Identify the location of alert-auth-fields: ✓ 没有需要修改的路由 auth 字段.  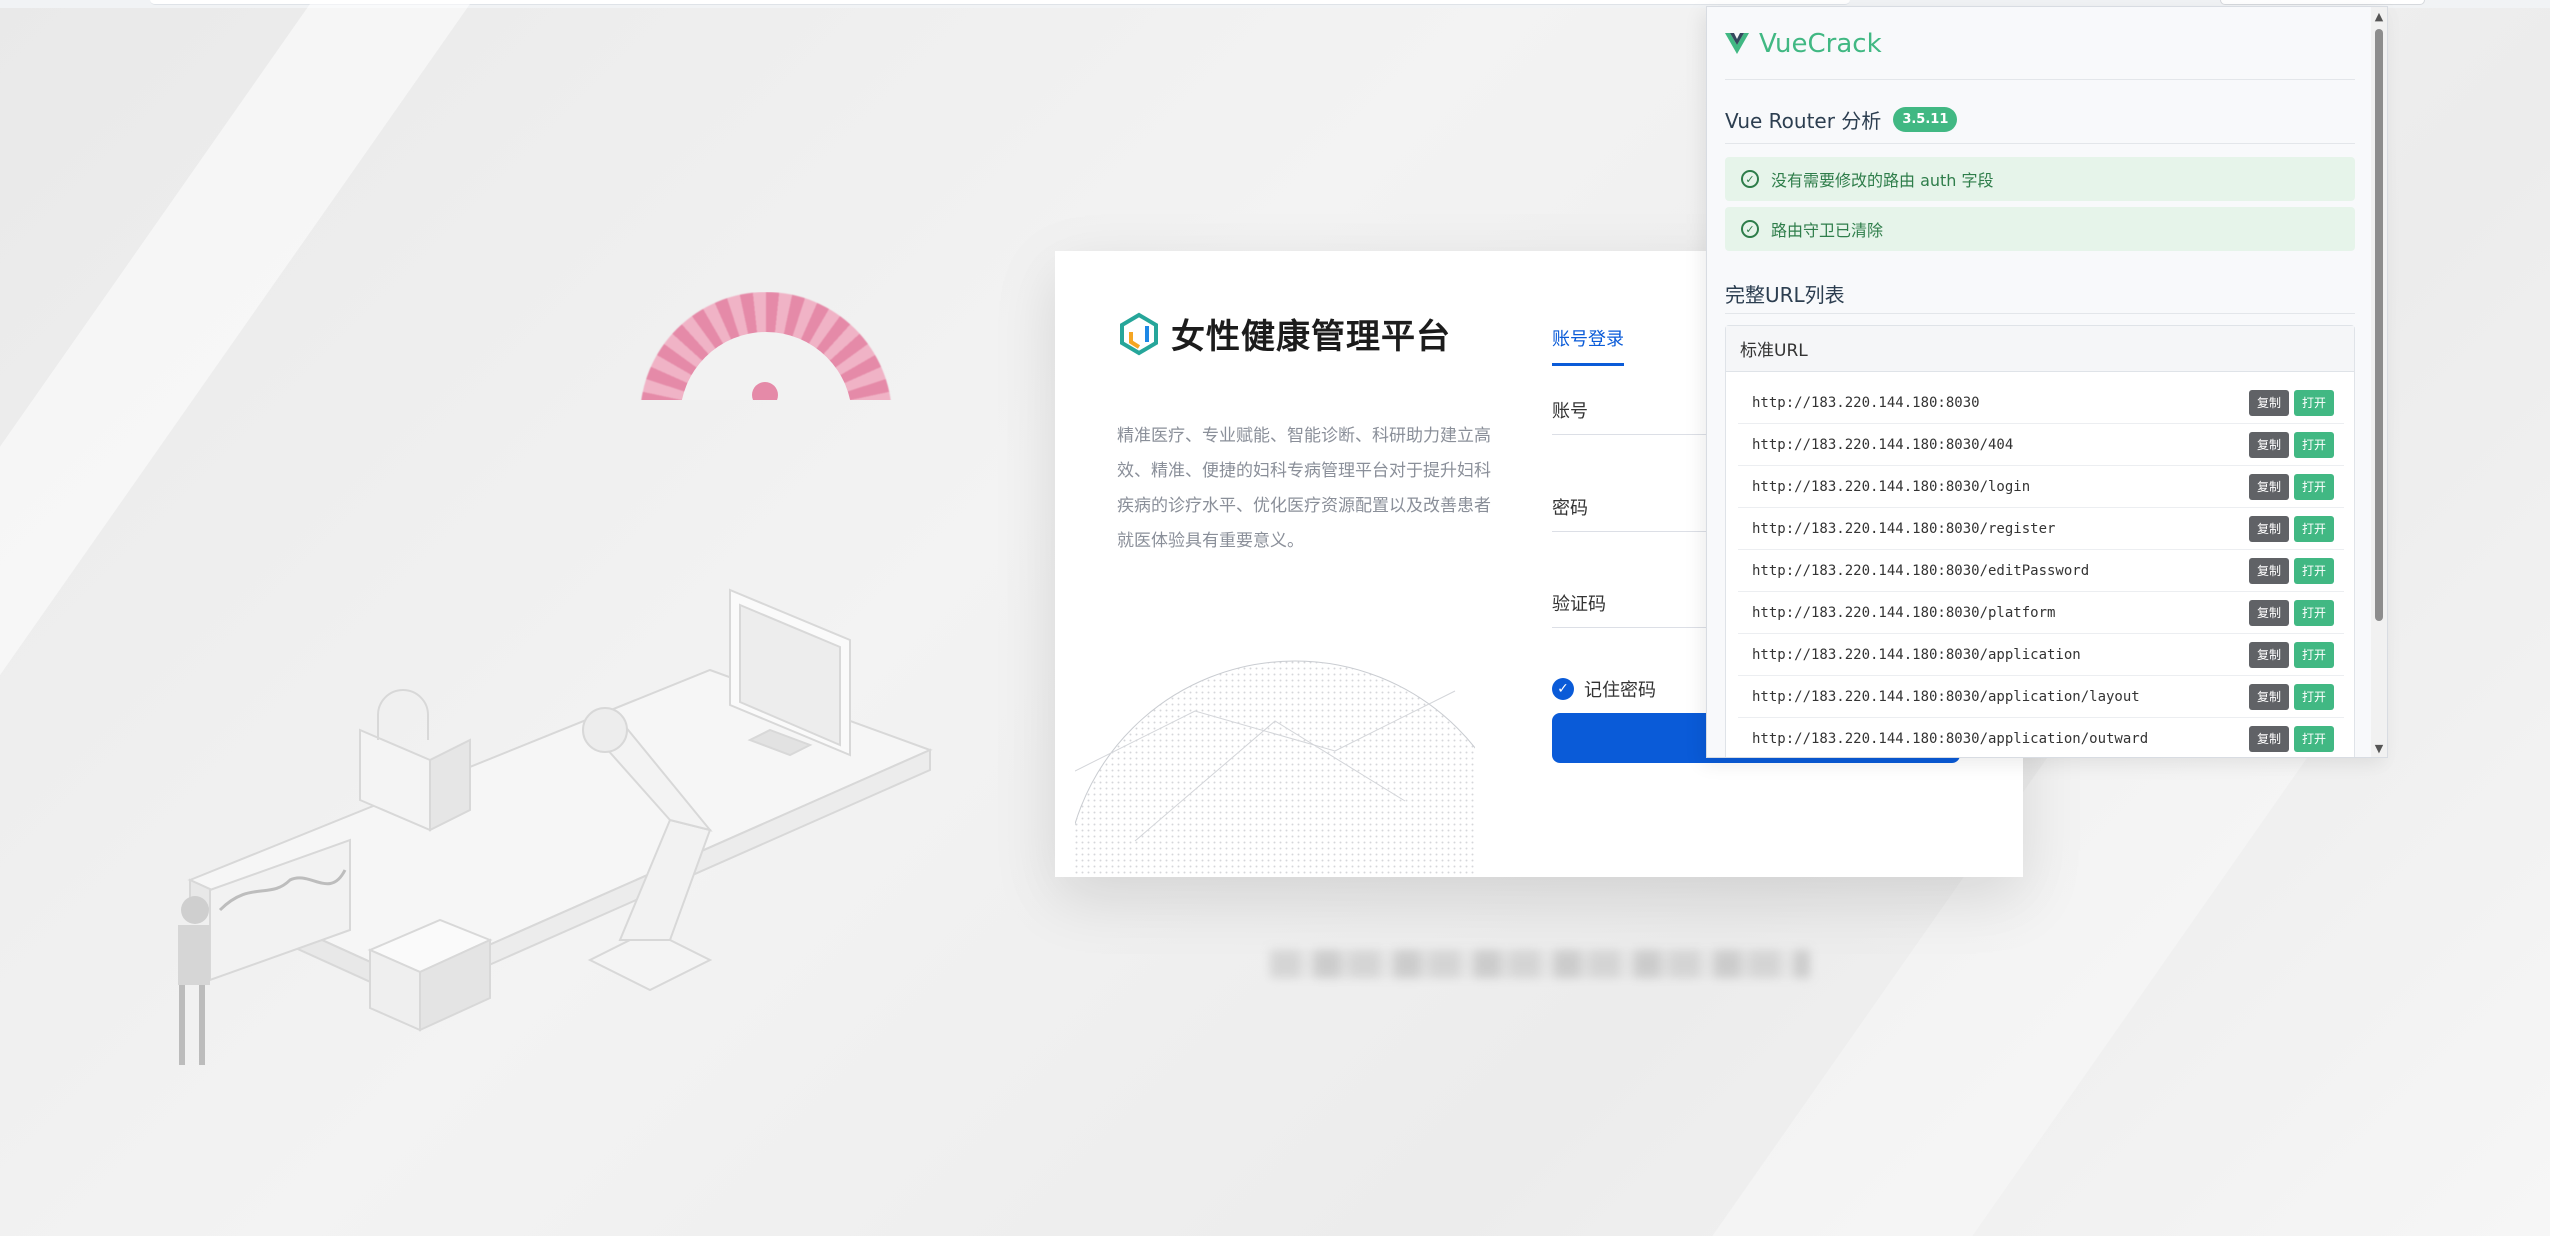
(2040, 179).